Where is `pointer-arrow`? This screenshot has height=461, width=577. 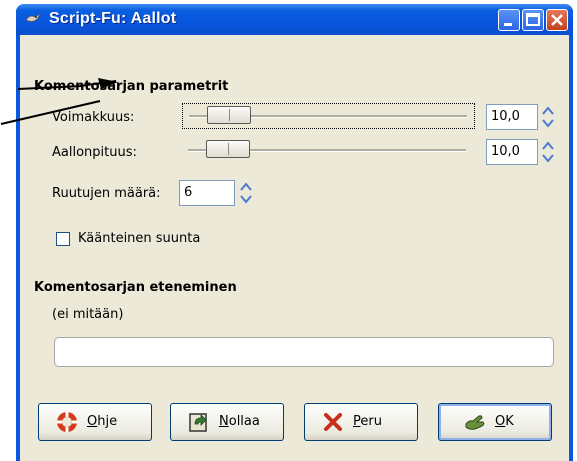
pointer-arrow is located at coordinates (59, 101).